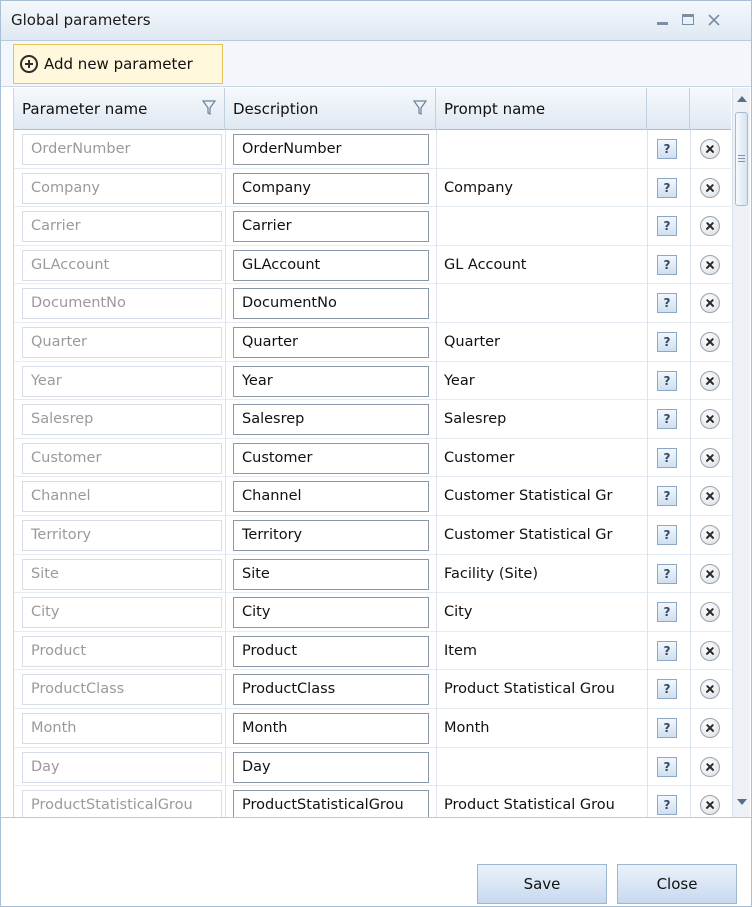 The image size is (752, 907). What do you see at coordinates (122, 188) in the screenshot?
I see `parameter-name-field: Company` at bounding box center [122, 188].